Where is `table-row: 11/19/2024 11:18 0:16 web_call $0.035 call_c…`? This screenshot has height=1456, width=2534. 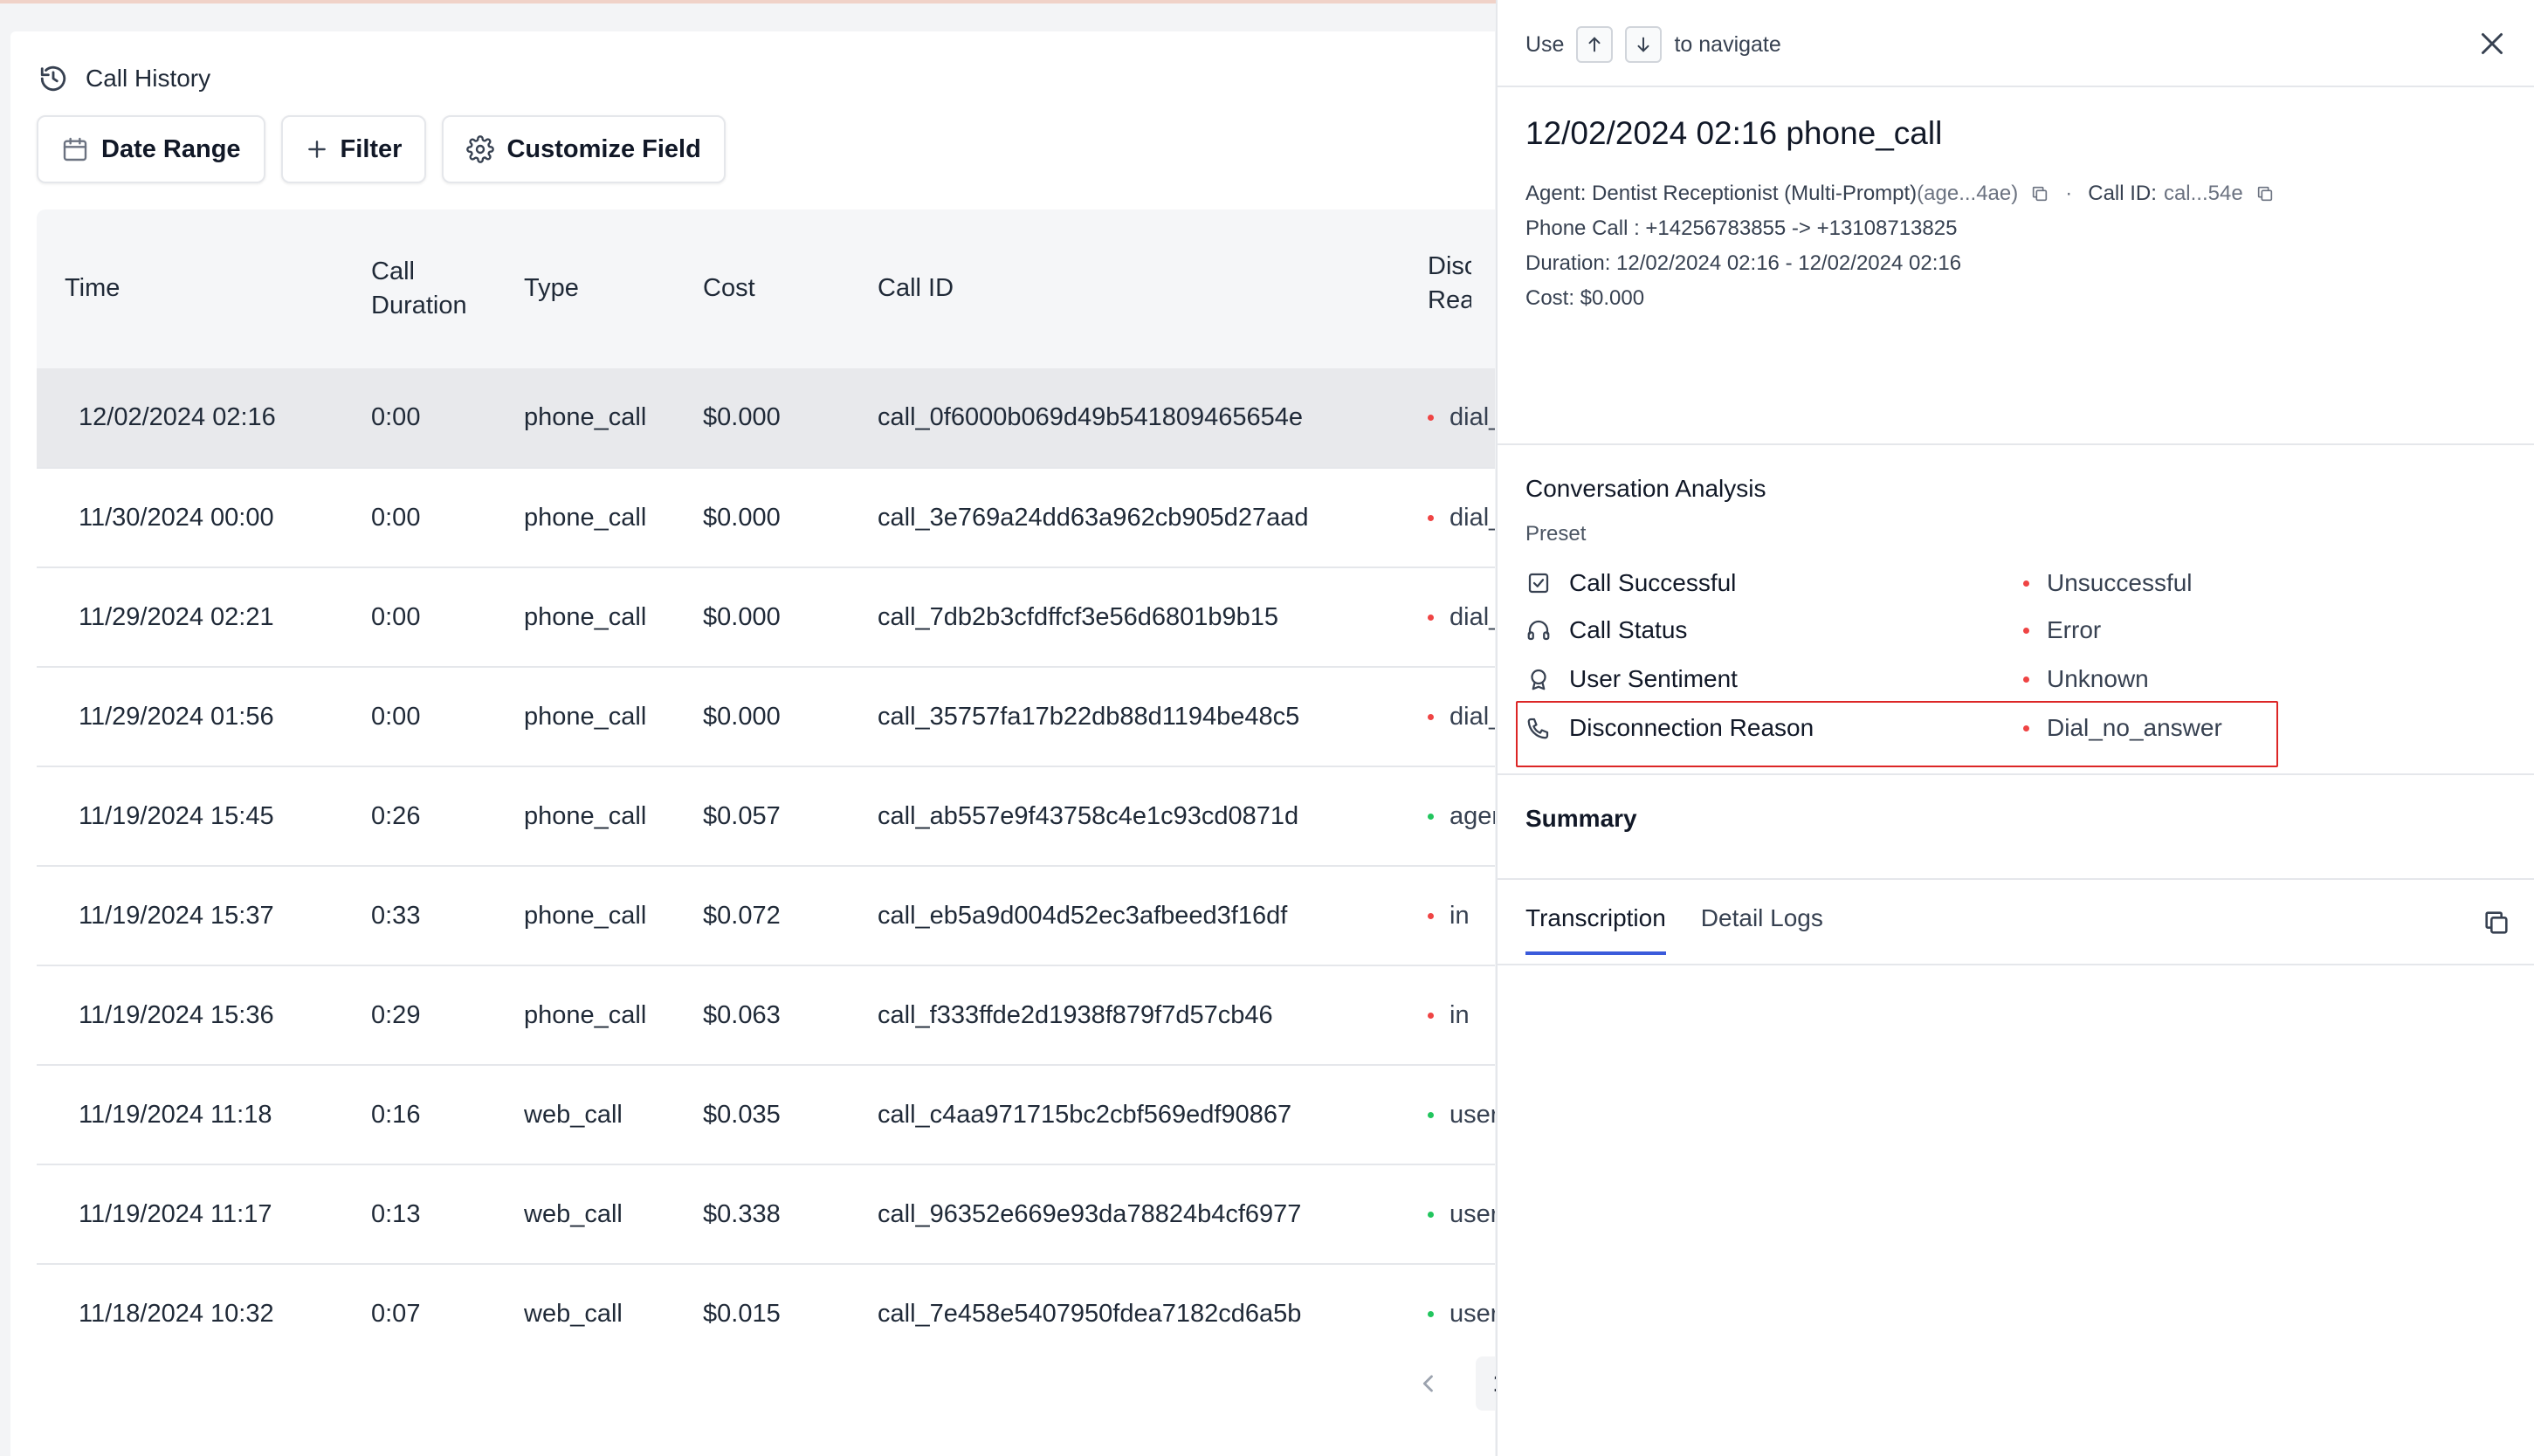 table-row: 11/19/2024 11:18 0:16 web_call $0.035 call_c… is located at coordinates (766, 1114).